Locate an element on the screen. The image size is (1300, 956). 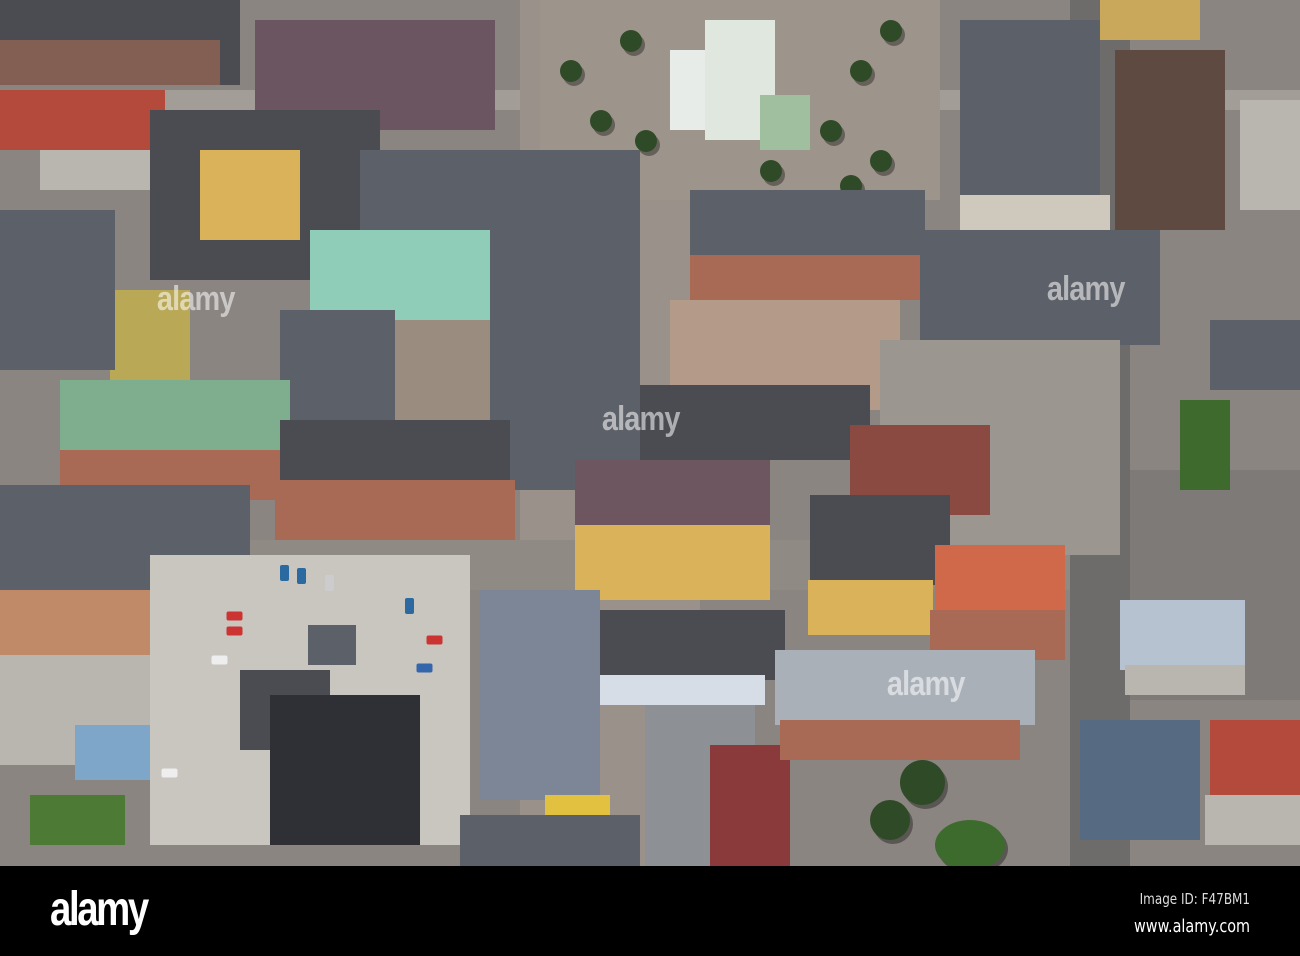
lawn is located at coordinates (77, 820).